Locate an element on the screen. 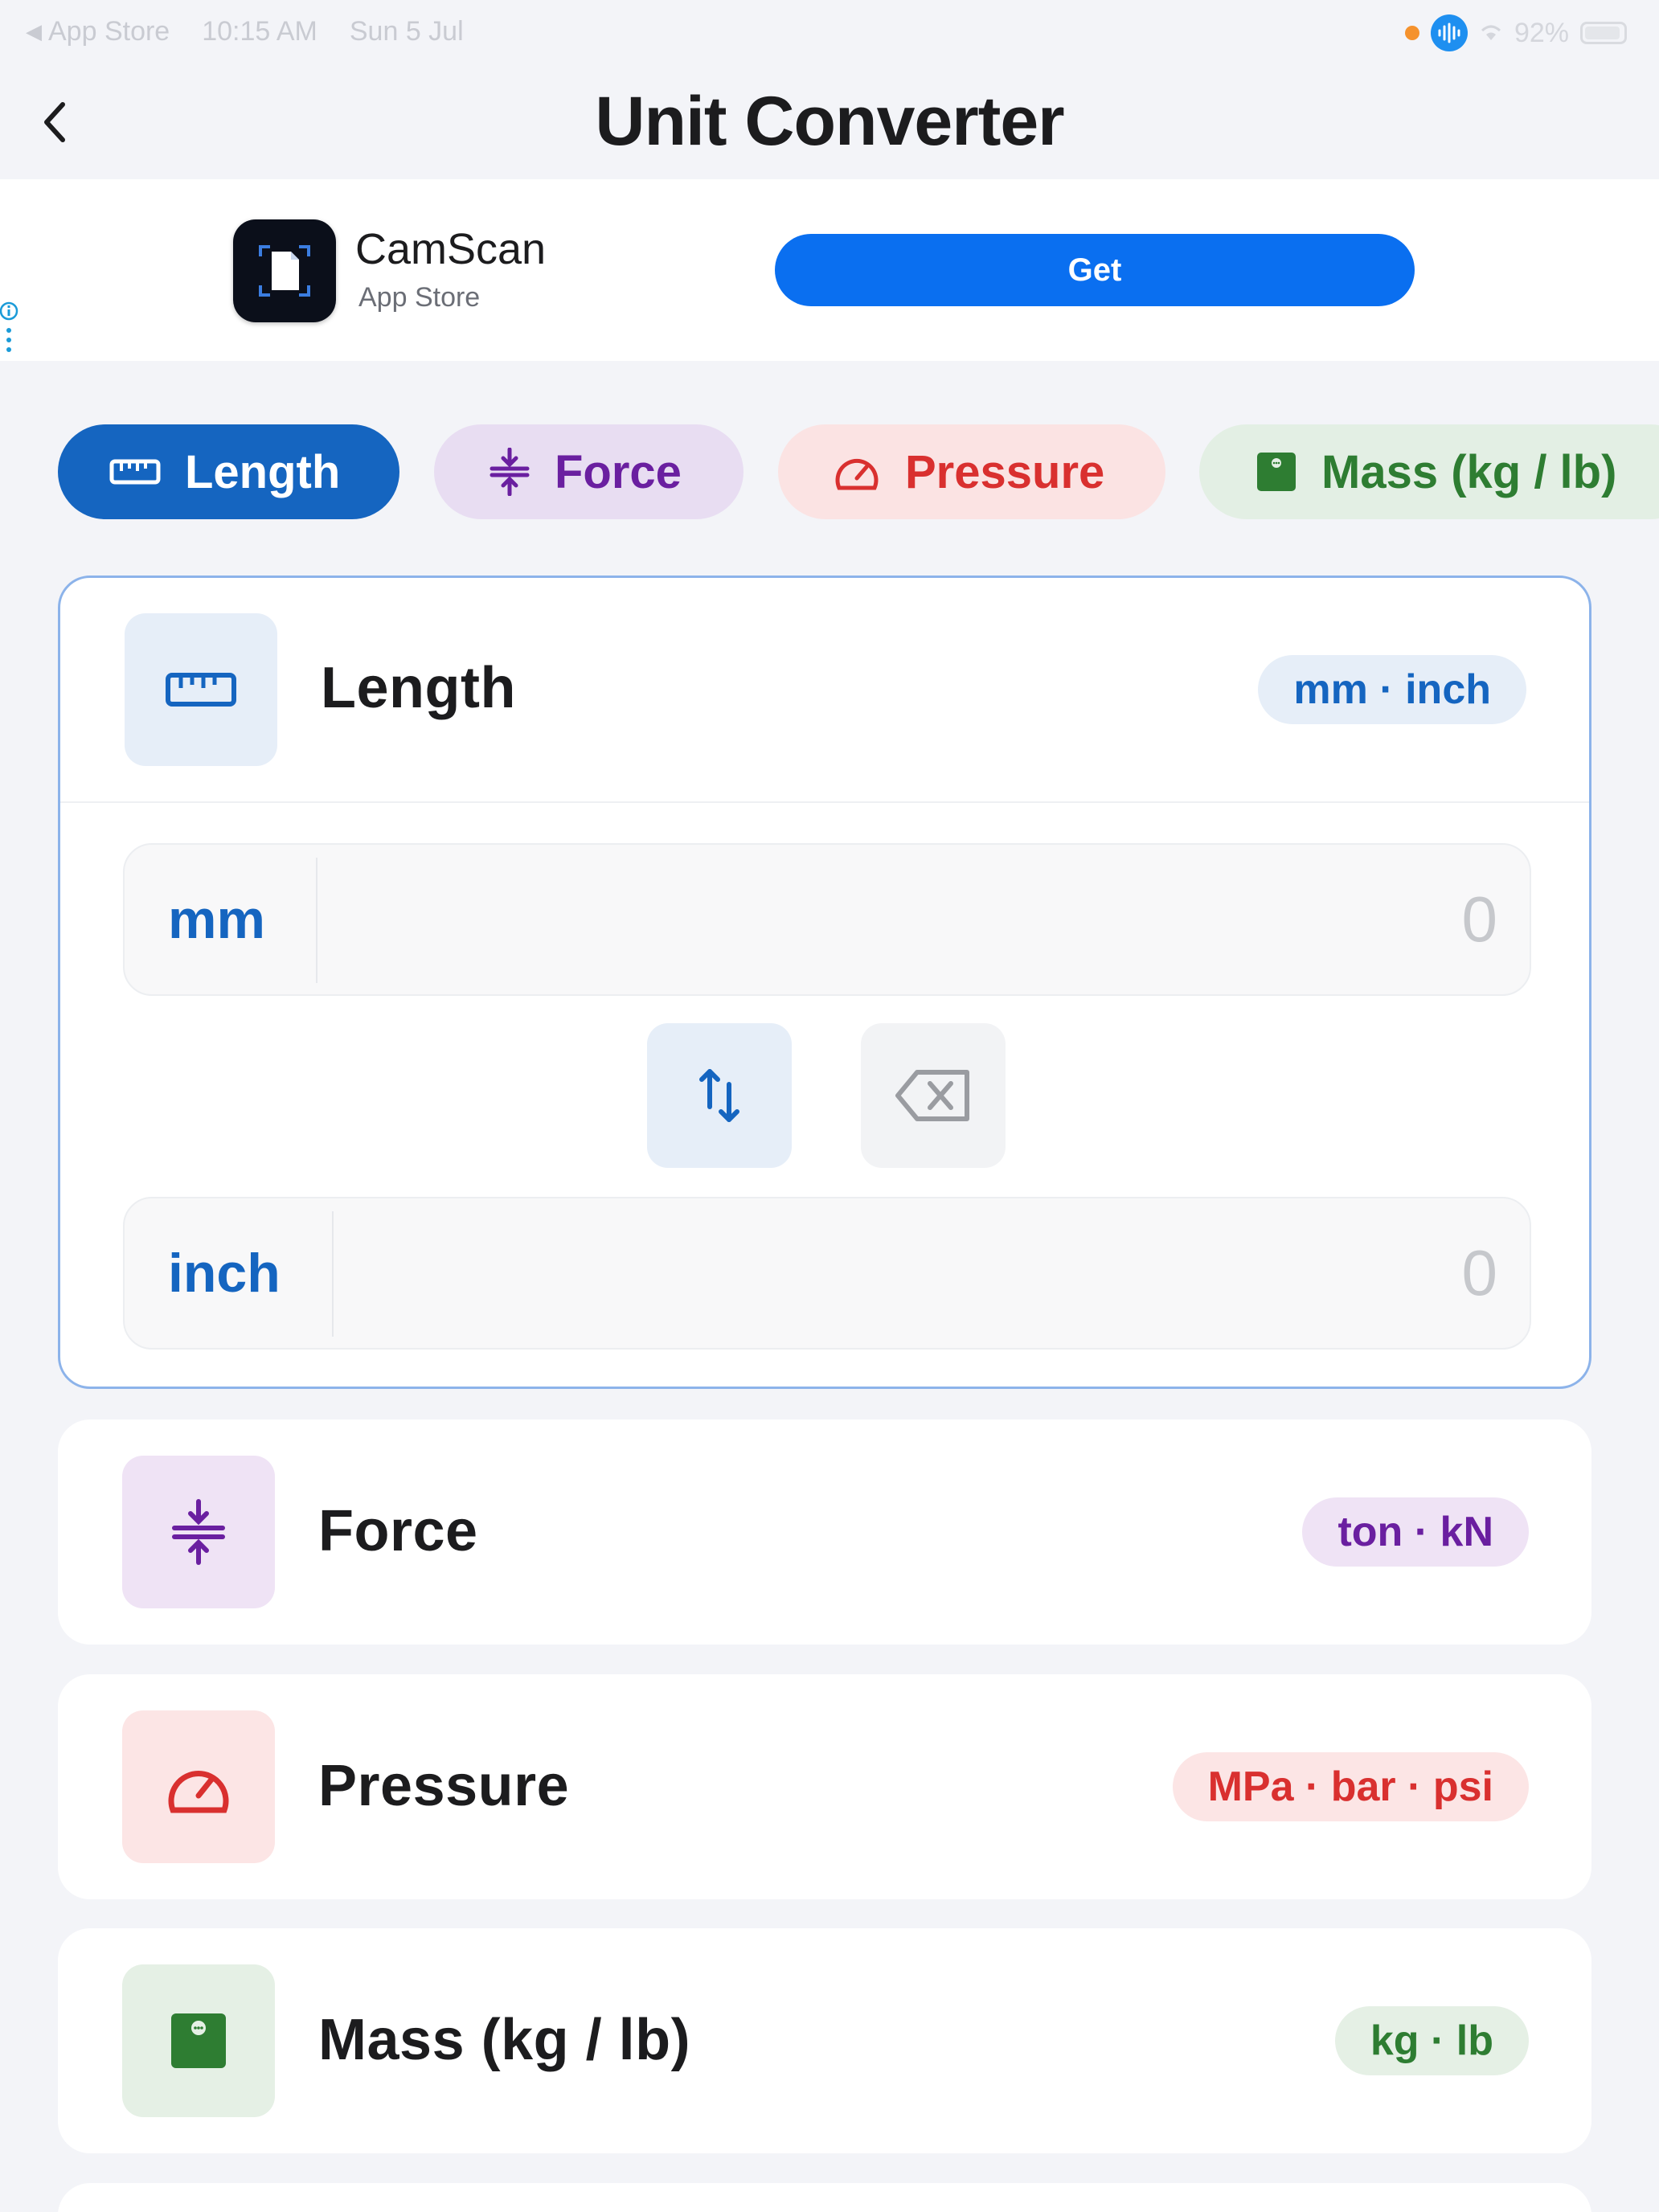 The width and height of the screenshot is (1659, 2212). mic-in-use-indicator is located at coordinates (1411, 33).